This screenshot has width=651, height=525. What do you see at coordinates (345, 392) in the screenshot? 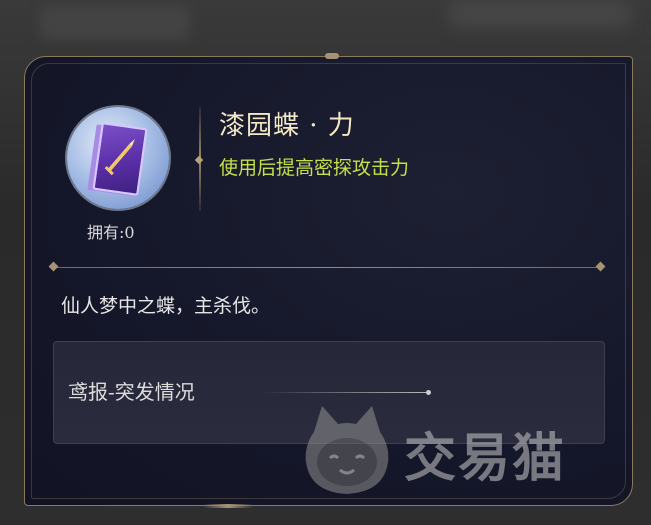
I see `source-decor-line` at bounding box center [345, 392].